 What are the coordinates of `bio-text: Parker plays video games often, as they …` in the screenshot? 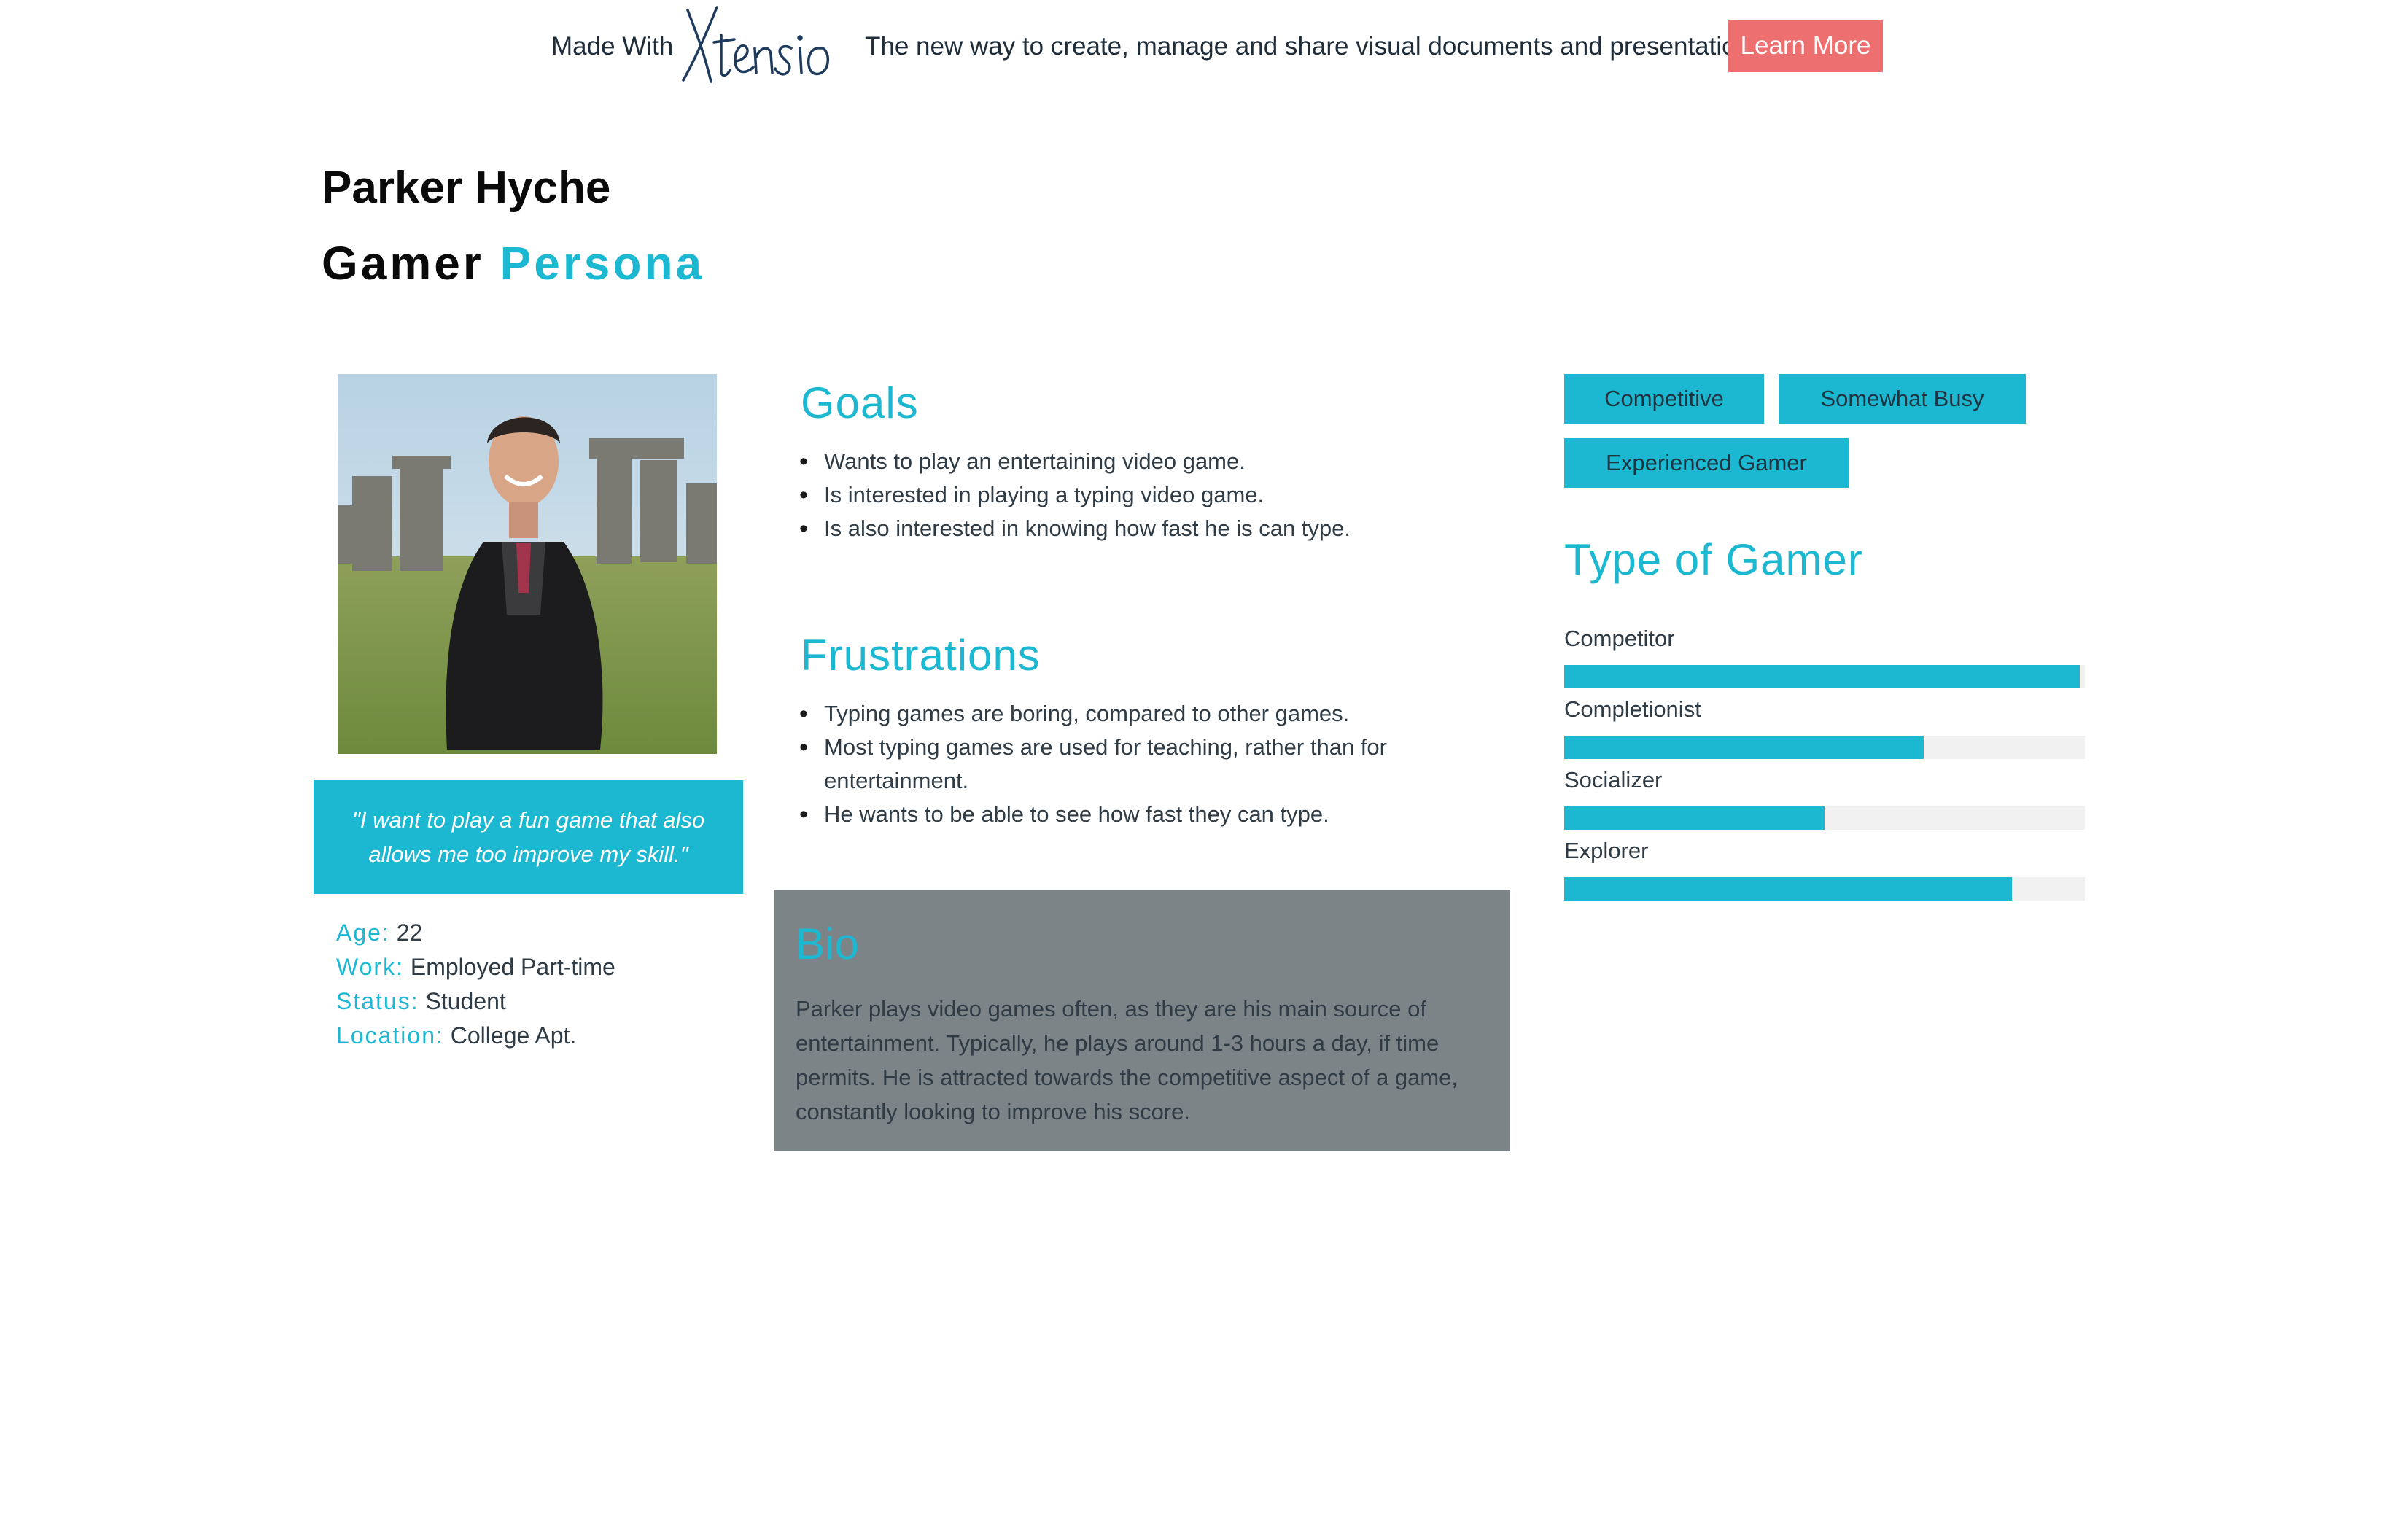 It's located at (1127, 1060).